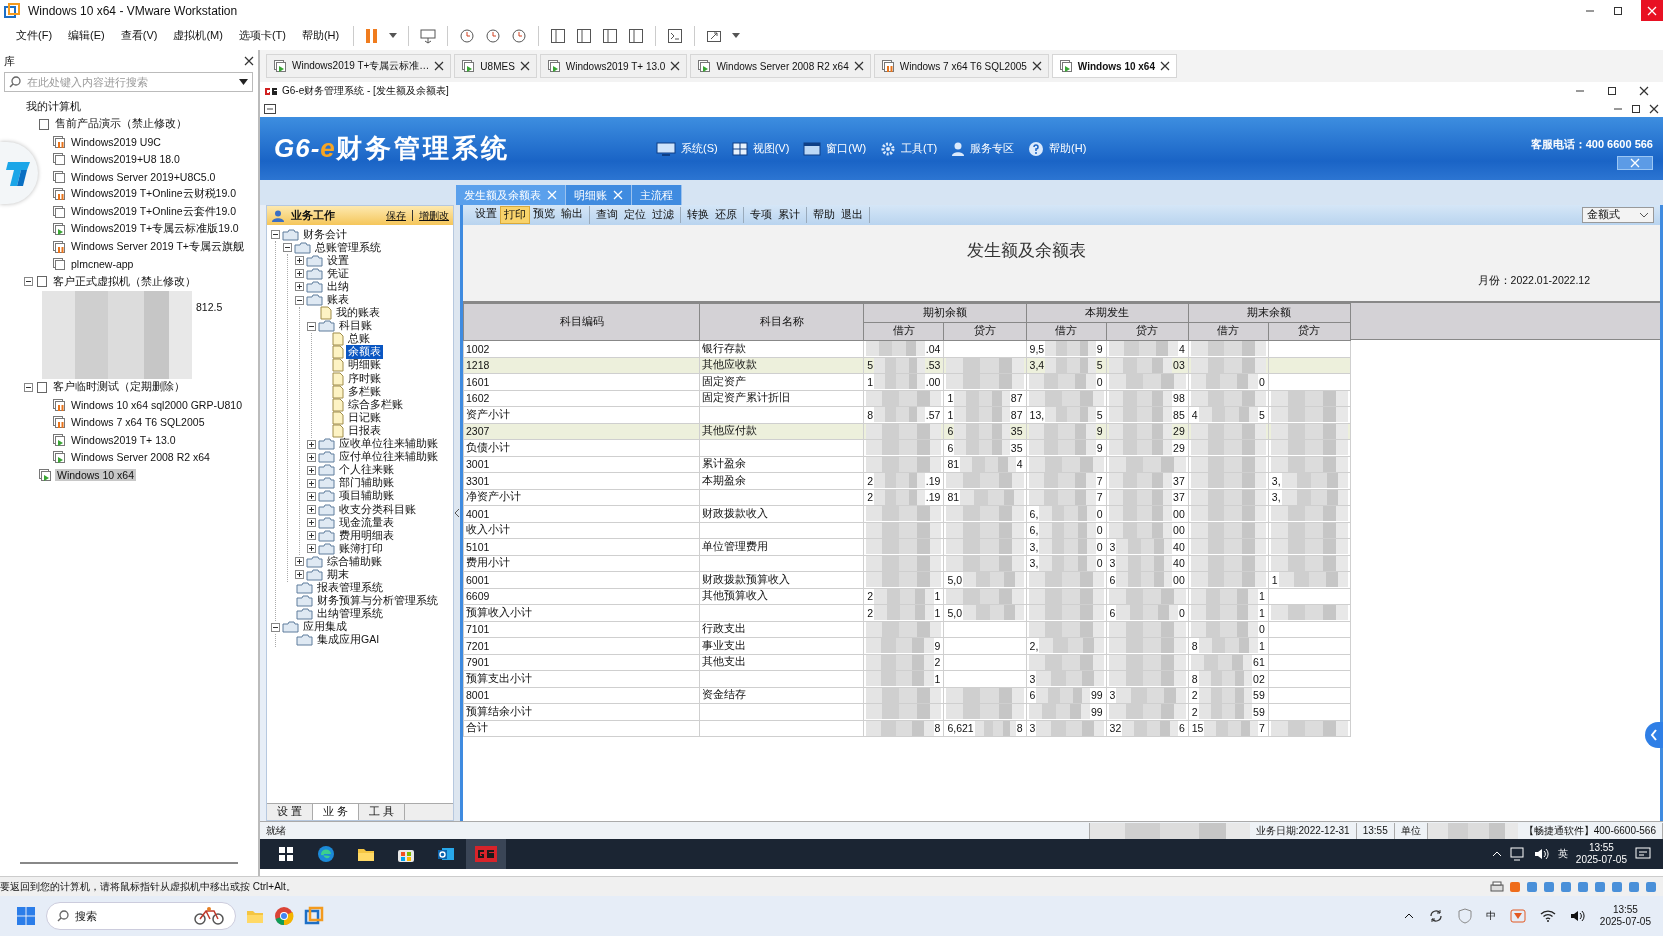 This screenshot has width=1663, height=936. Describe the element at coordinates (336, 812) in the screenshot. I see `tab: 业 务` at that location.